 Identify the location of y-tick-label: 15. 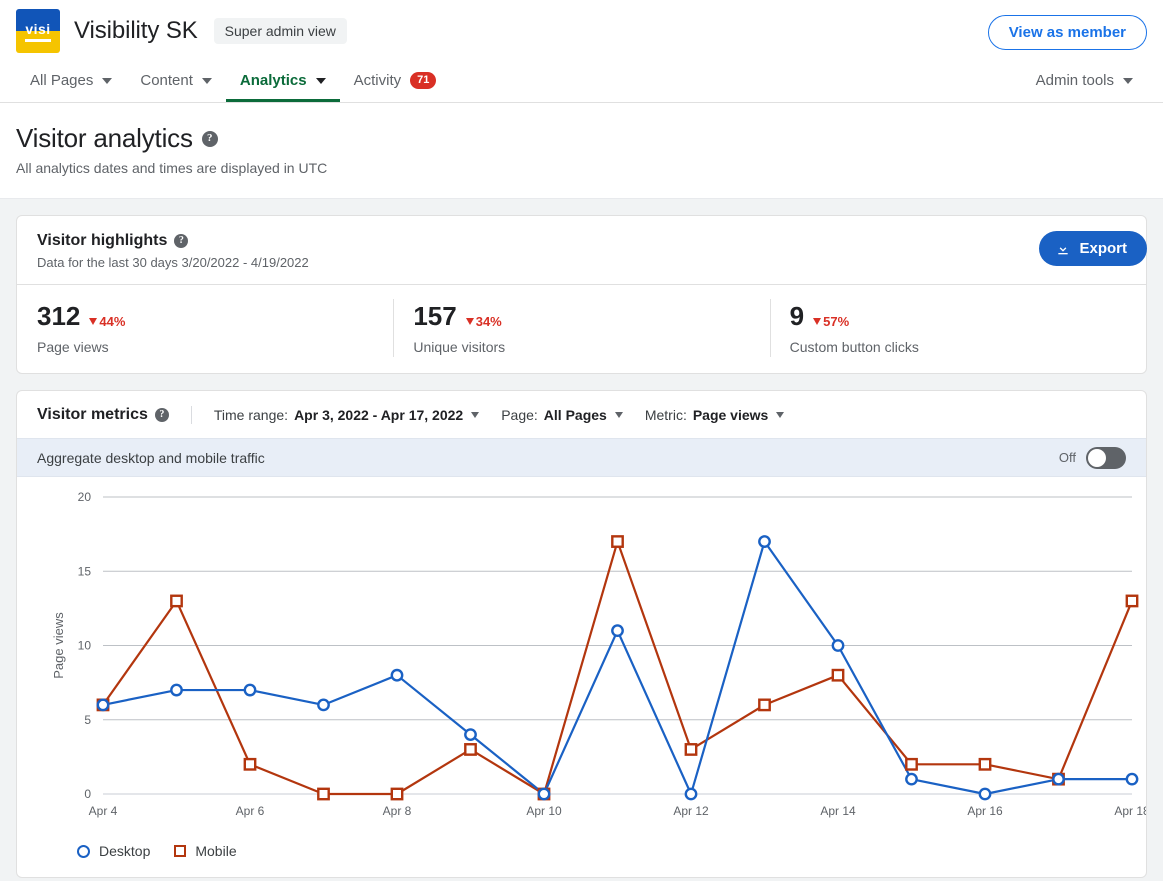
(85, 571).